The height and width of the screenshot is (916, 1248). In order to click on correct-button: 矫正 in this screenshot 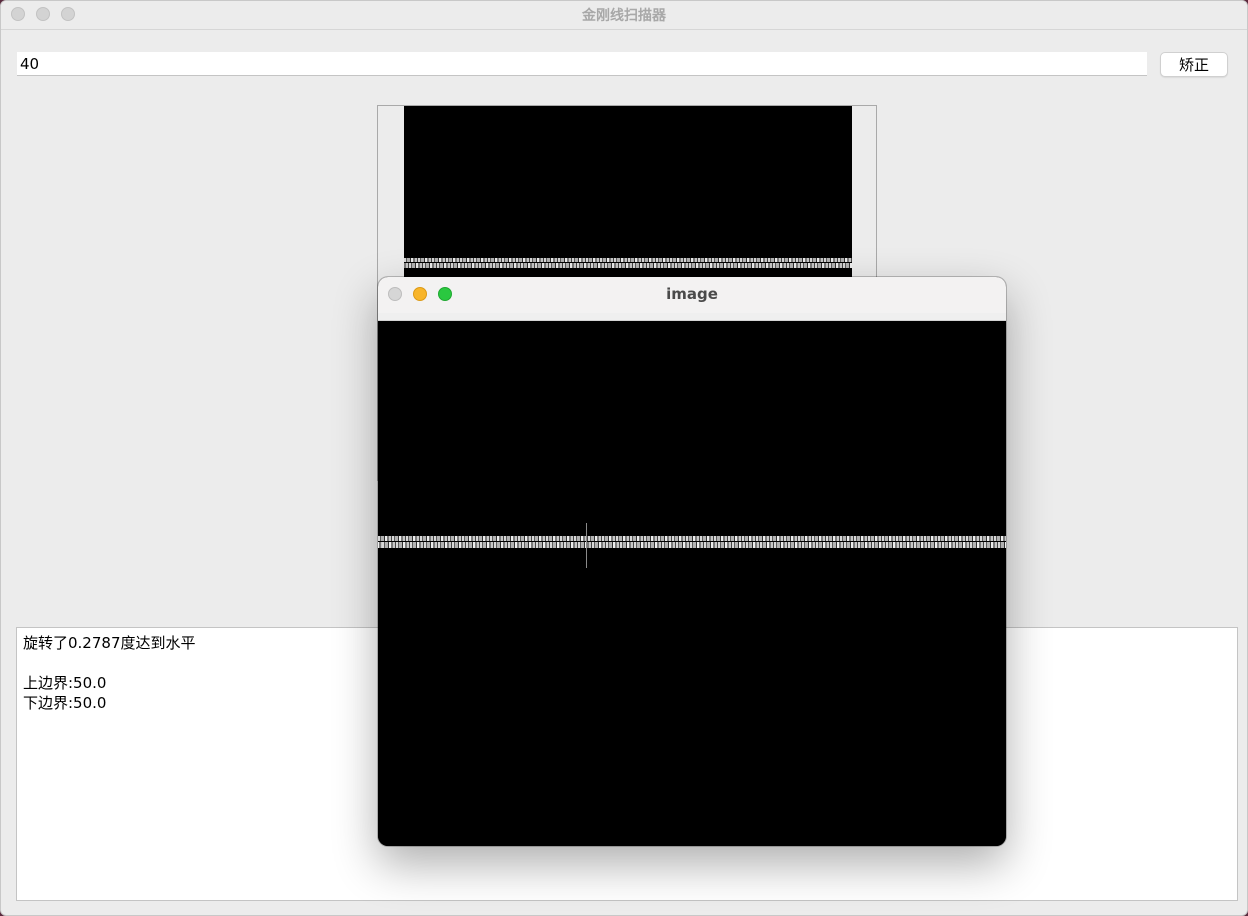, I will do `click(1194, 64)`.